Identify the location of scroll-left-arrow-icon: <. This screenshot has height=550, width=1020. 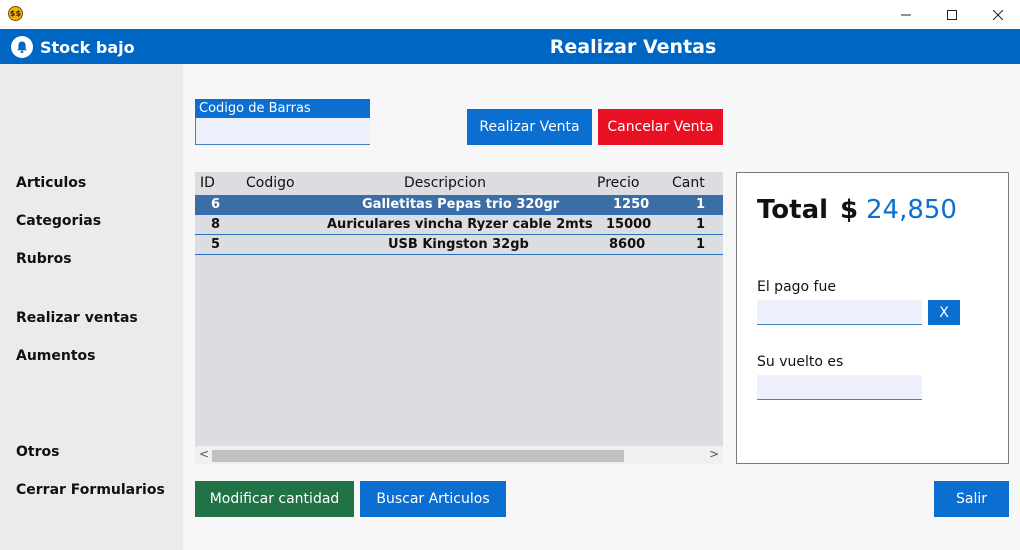
(204, 454).